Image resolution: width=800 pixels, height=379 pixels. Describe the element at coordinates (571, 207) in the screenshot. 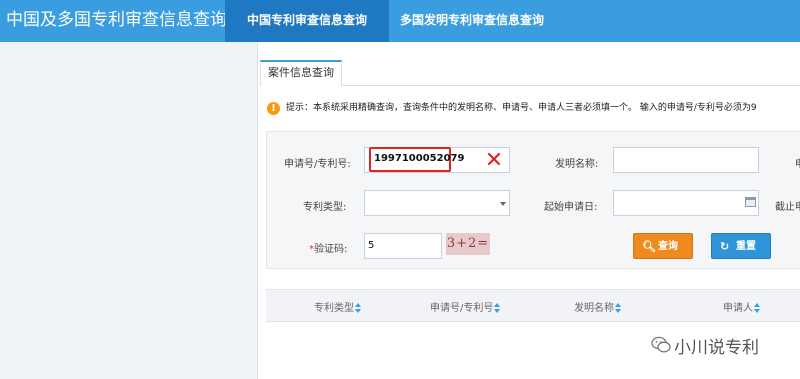

I see `start-date-label: 起始申请日:` at that location.